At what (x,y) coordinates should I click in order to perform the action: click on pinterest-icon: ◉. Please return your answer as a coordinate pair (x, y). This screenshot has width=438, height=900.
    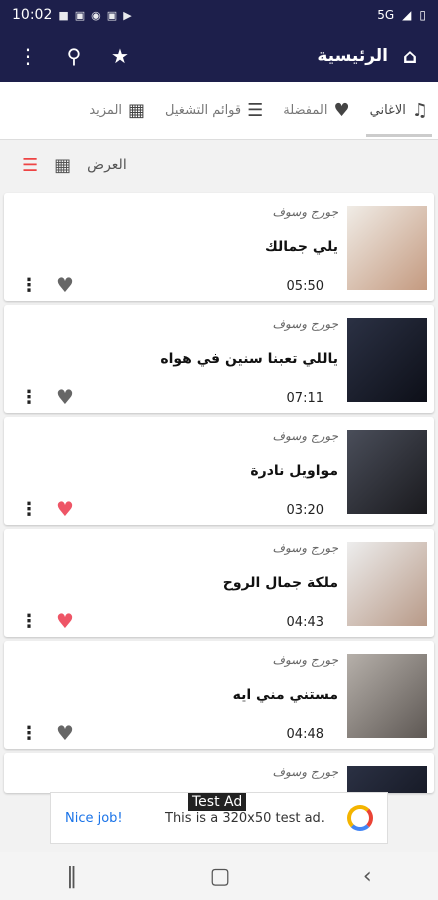
    Looking at the image, I should click on (96, 15).